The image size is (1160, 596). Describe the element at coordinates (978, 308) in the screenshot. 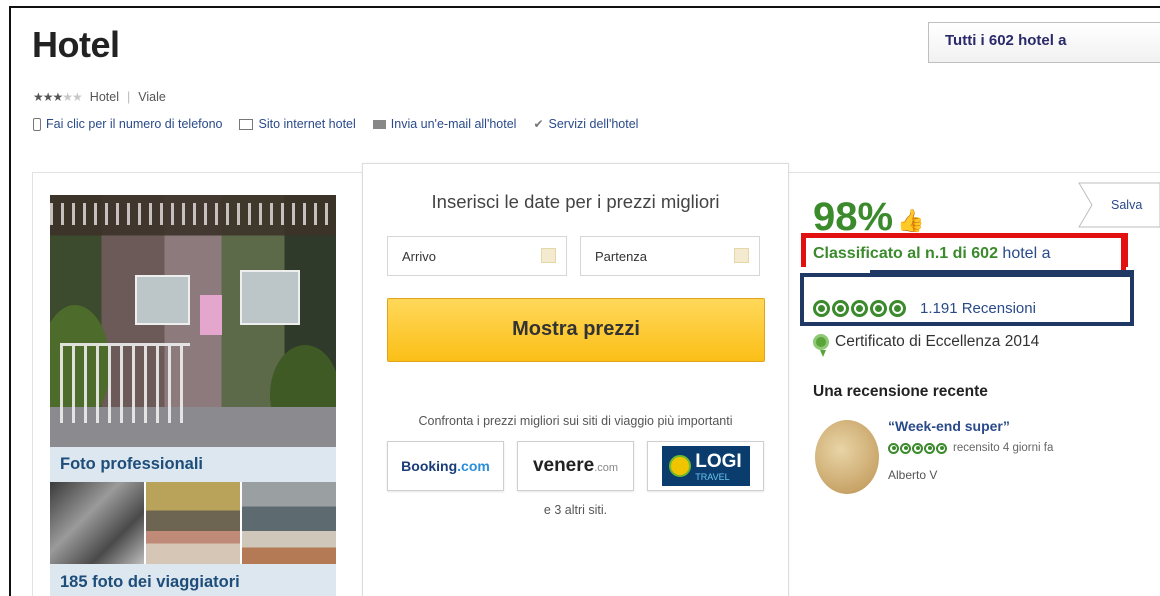

I see `reviews-count: 1.191 Recensioni` at that location.